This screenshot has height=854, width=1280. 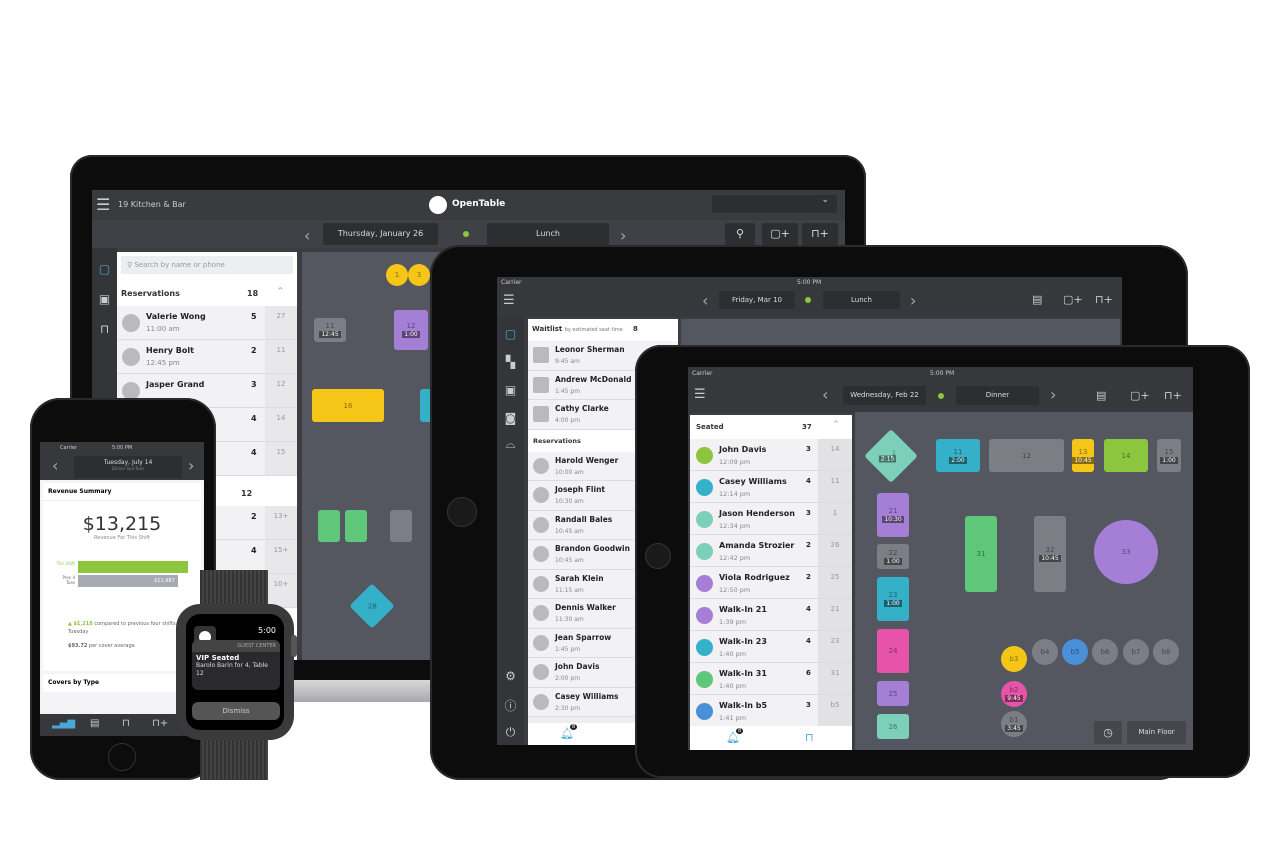 I want to click on floor-table: 11 2:00, so click(x=958, y=455).